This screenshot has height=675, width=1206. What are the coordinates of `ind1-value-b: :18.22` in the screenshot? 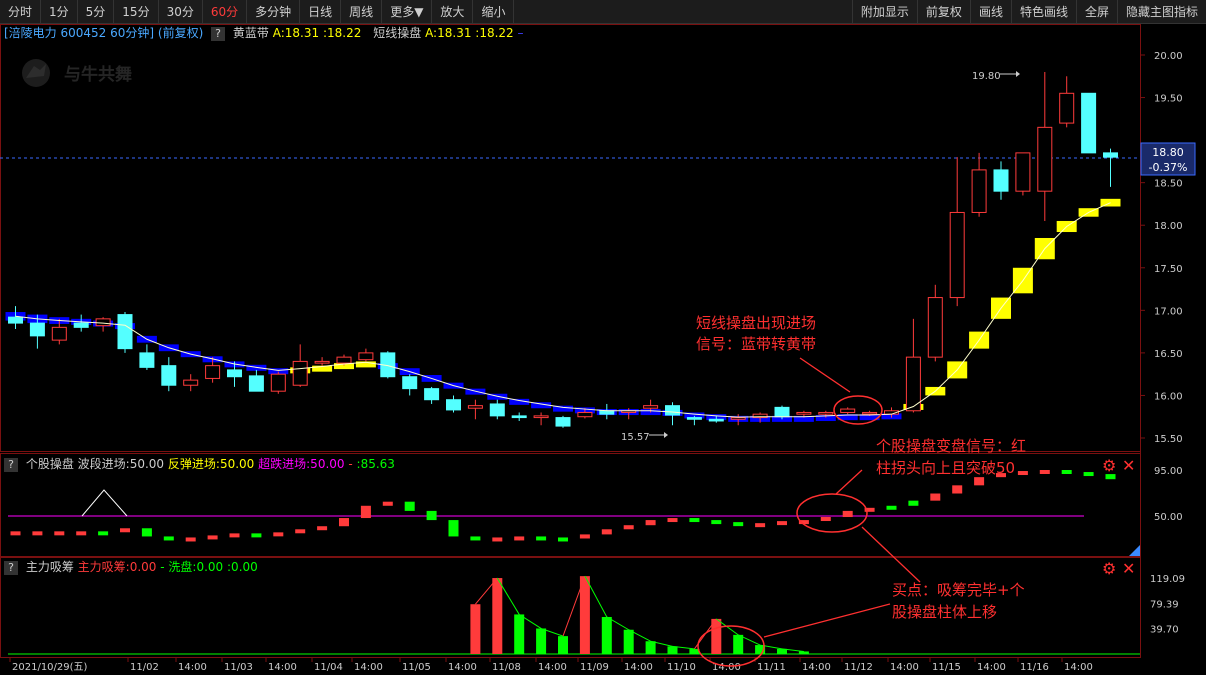 It's located at (342, 33).